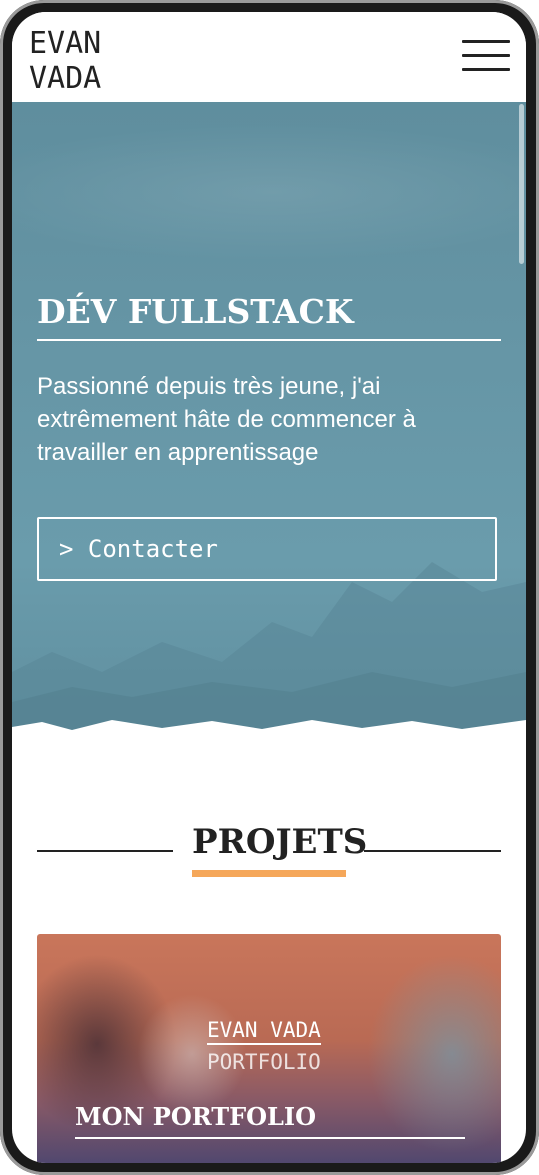  Describe the element at coordinates (270, 1120) in the screenshot. I see `card-title: MON PORTFOLIO` at that location.